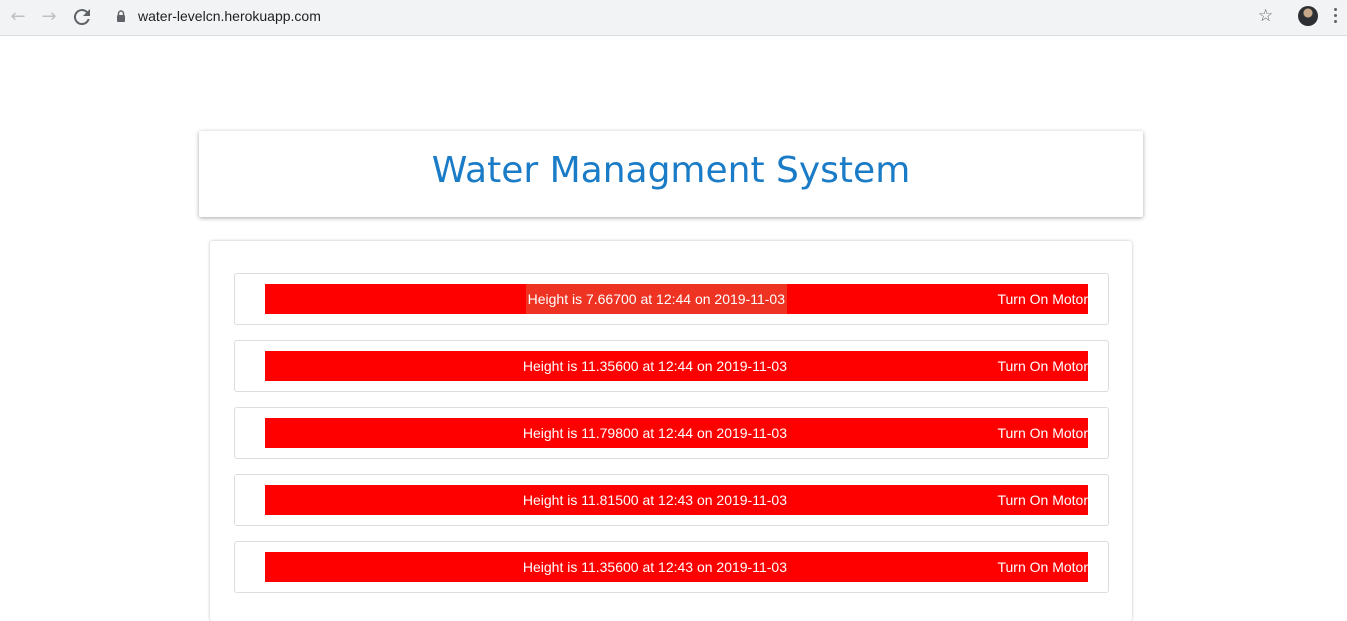  What do you see at coordinates (121, 16) in the screenshot?
I see `lock-icon` at bounding box center [121, 16].